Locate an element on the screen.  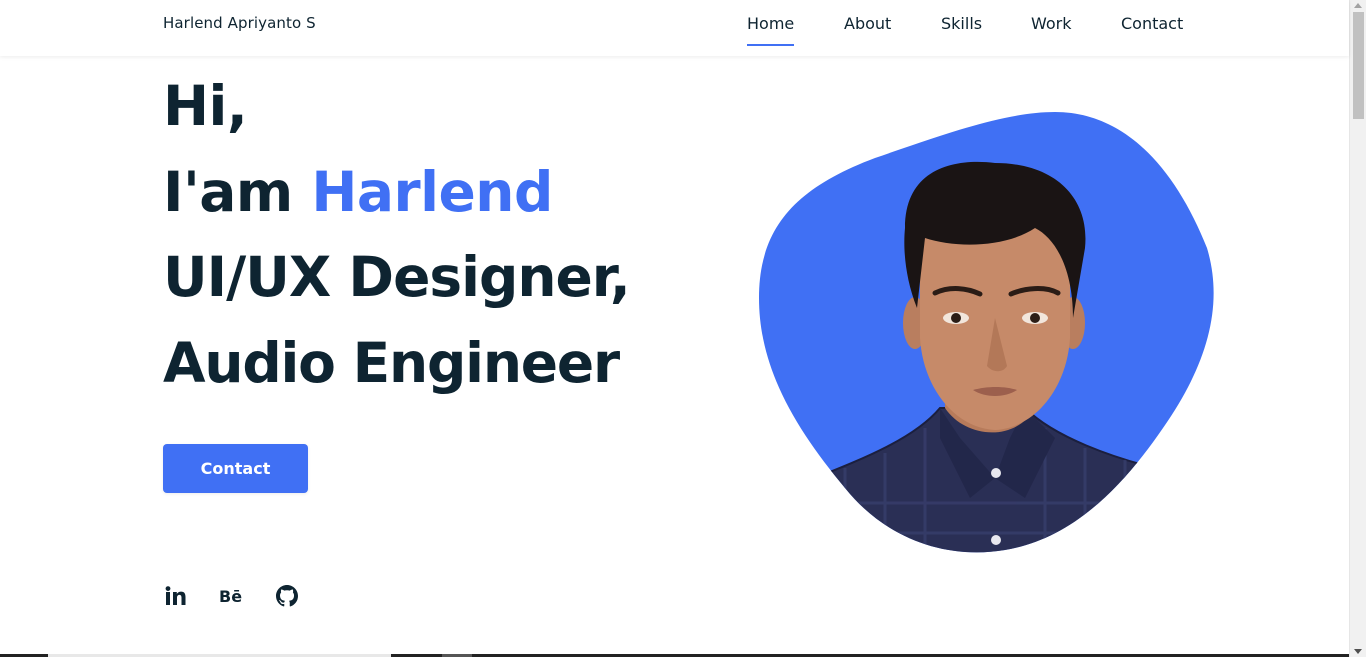
nav-item-home: Home is located at coordinates (771, 30).